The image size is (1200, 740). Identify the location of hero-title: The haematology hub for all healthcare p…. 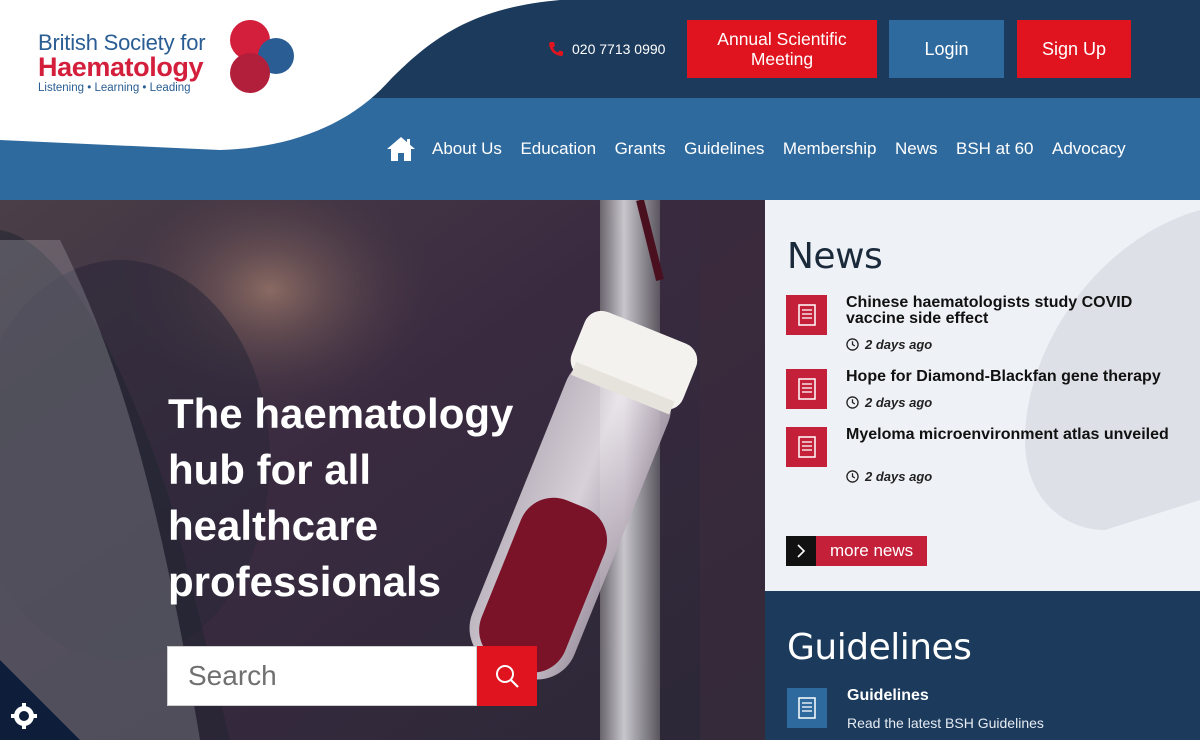
(341, 497).